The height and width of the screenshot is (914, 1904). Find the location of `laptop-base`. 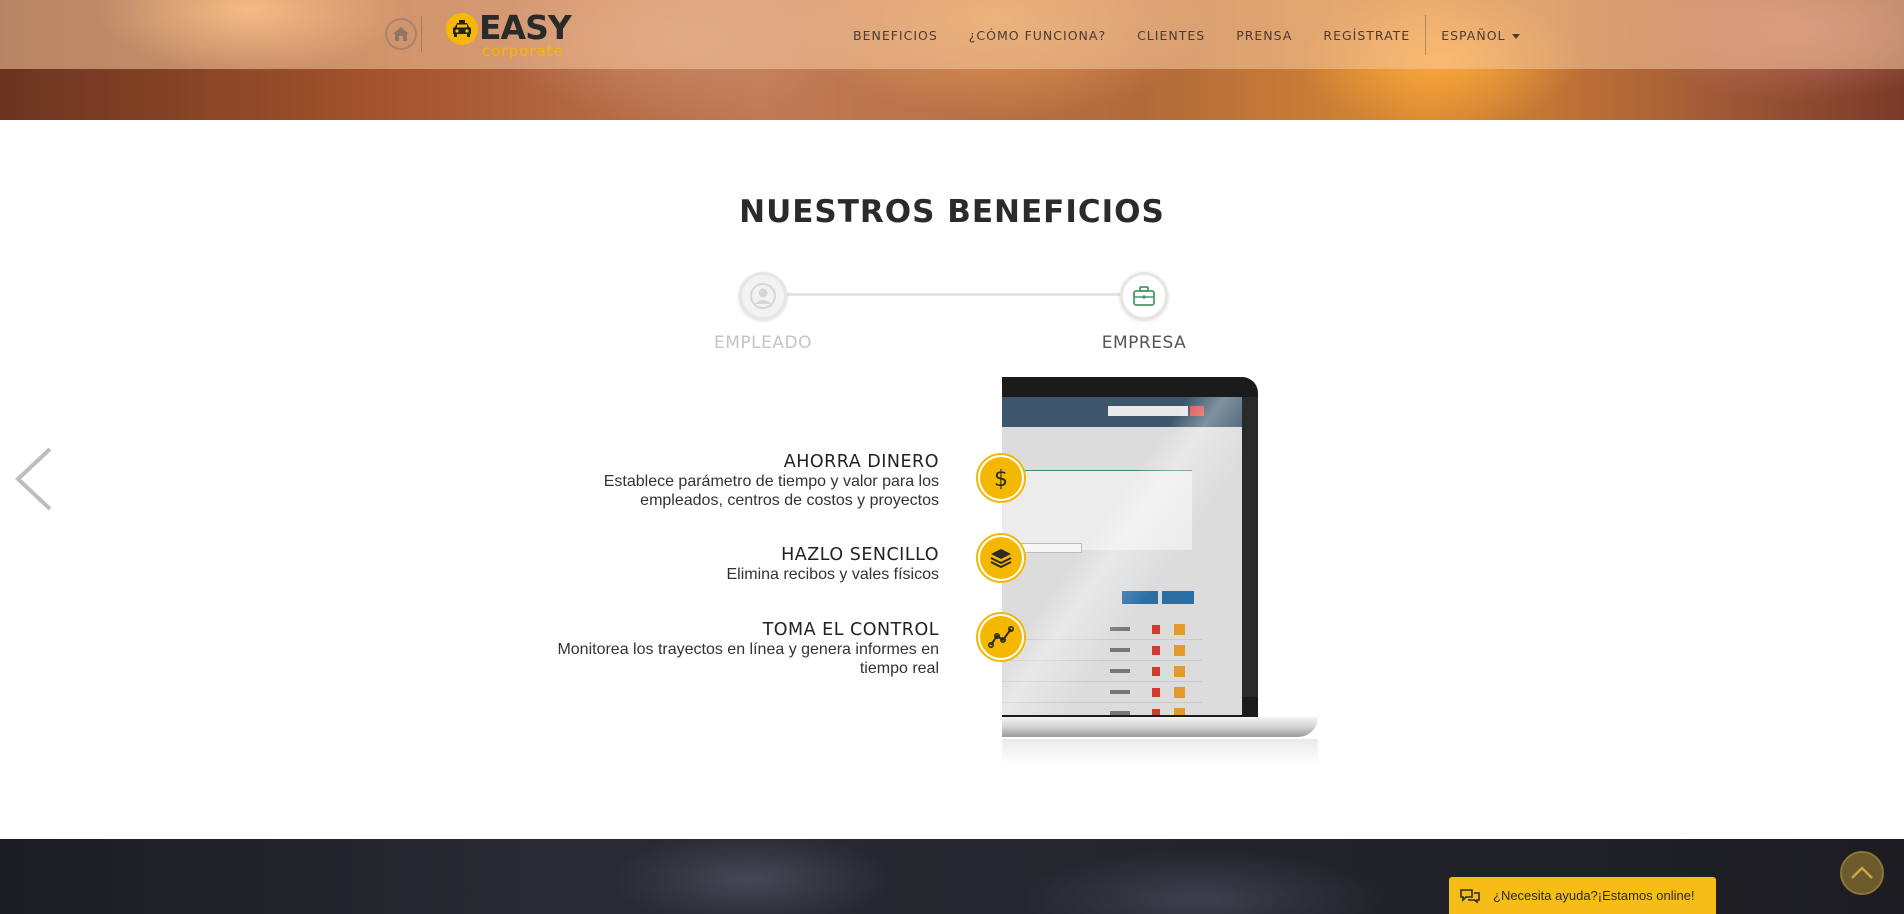

laptop-base is located at coordinates (1160, 727).